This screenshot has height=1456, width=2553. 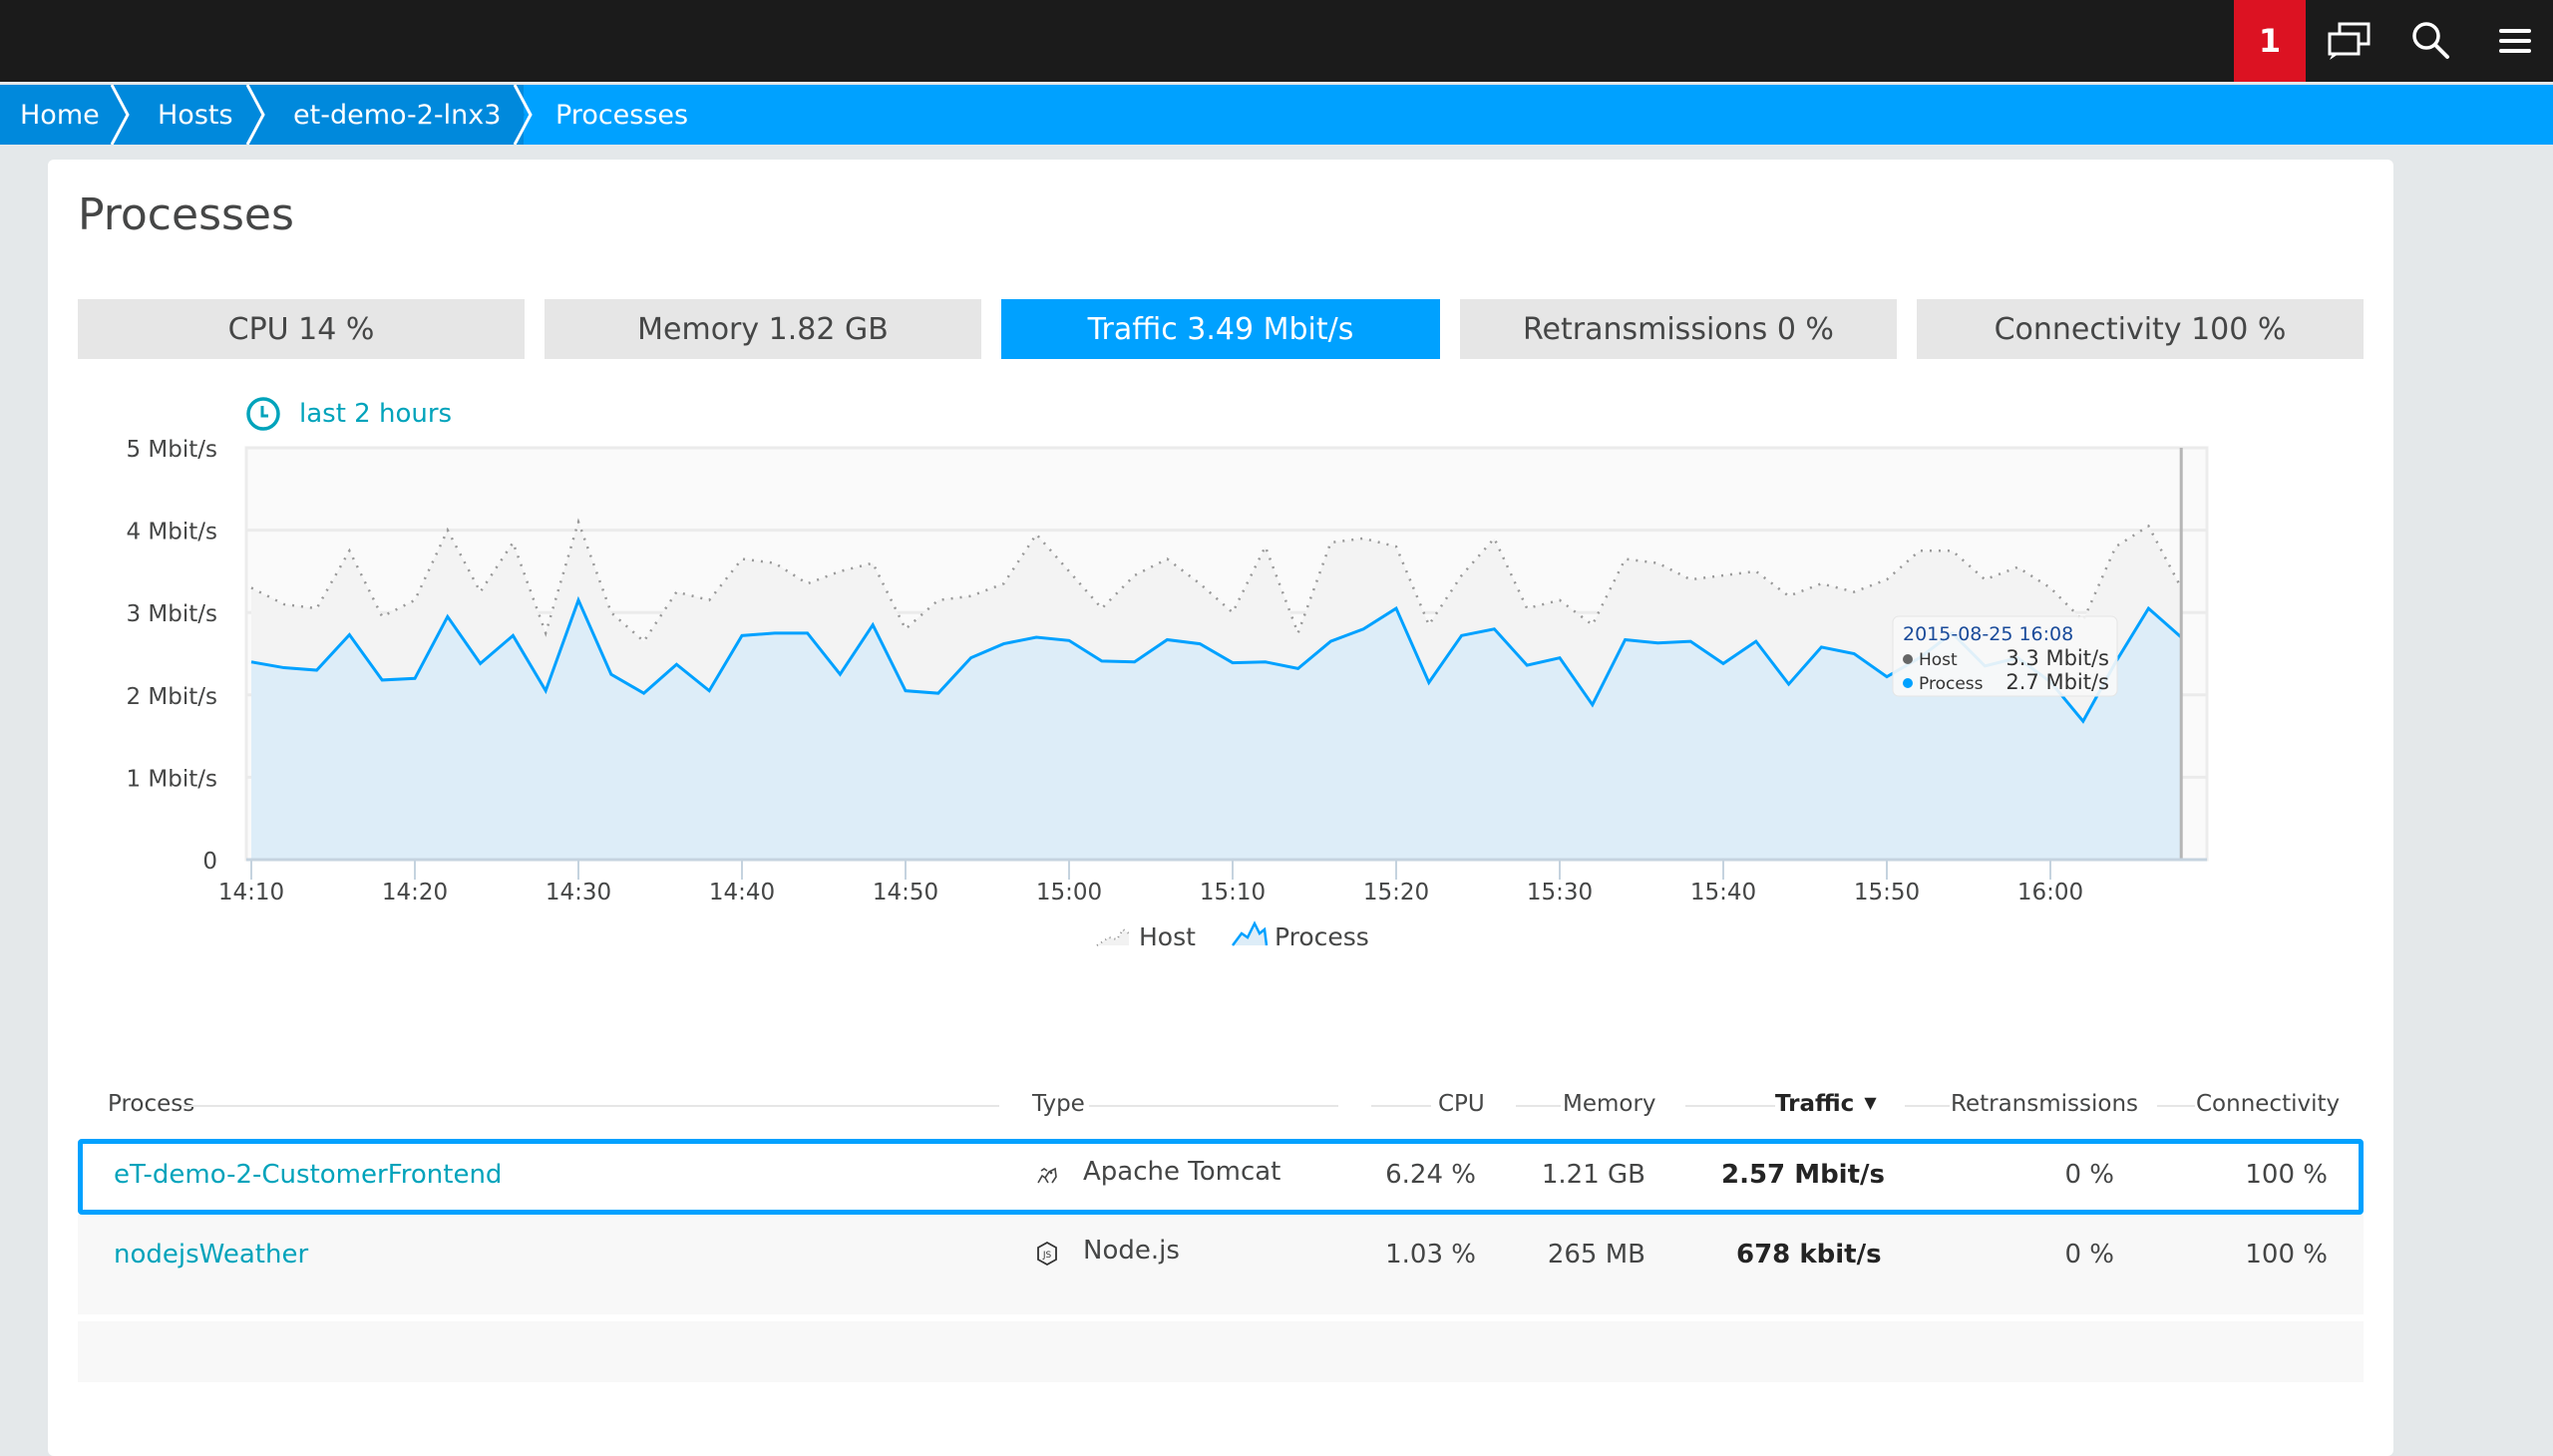 What do you see at coordinates (1233, 893) in the screenshot?
I see `x-tick-label: 15:10` at bounding box center [1233, 893].